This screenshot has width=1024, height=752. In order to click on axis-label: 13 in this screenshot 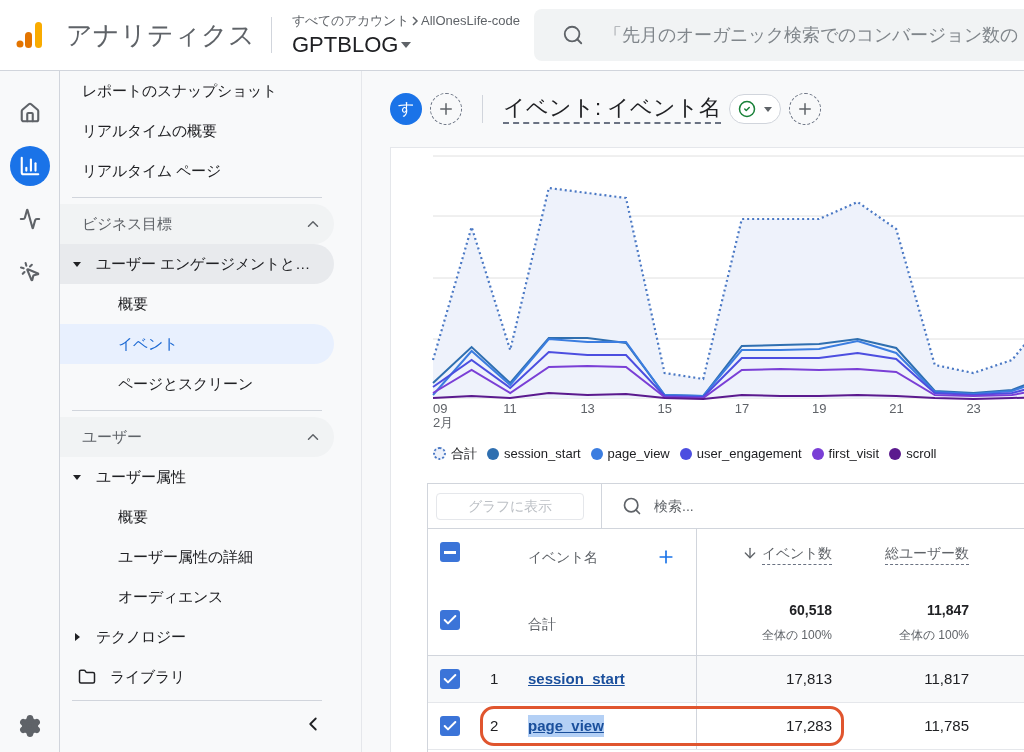, I will do `click(587, 409)`.